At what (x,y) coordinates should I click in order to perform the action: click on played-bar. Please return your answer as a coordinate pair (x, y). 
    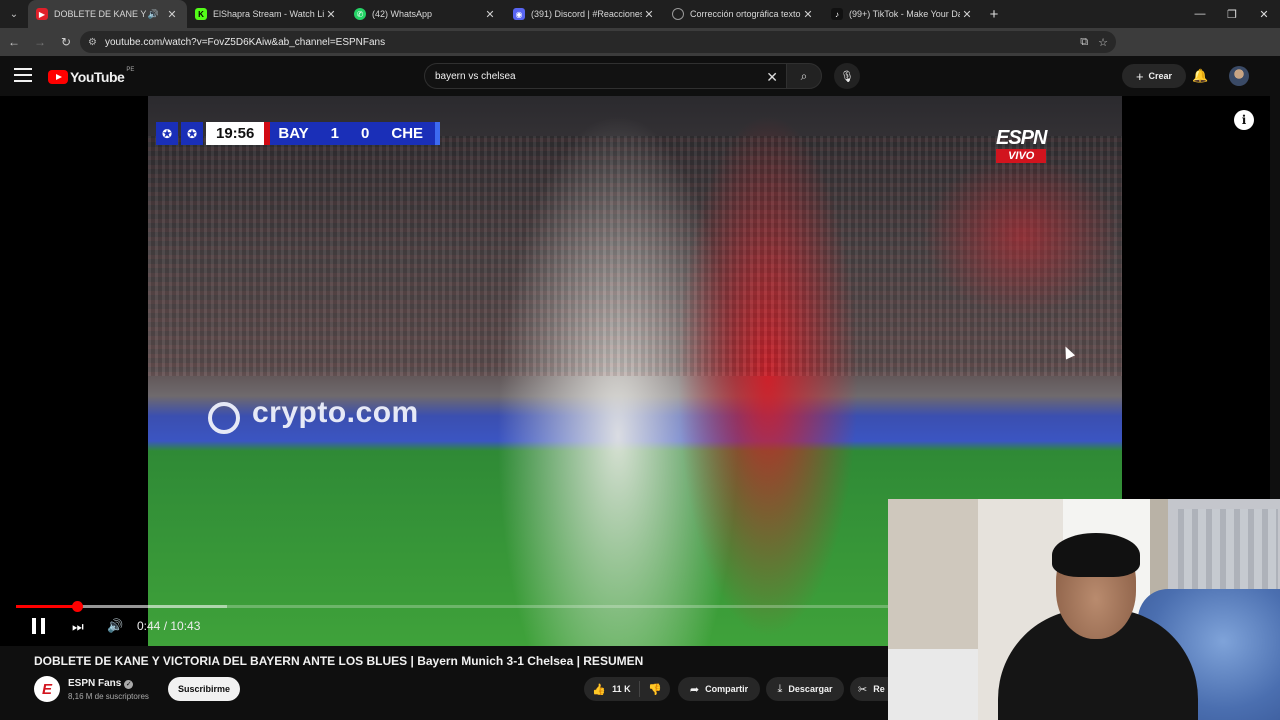
    Looking at the image, I should click on (47, 606).